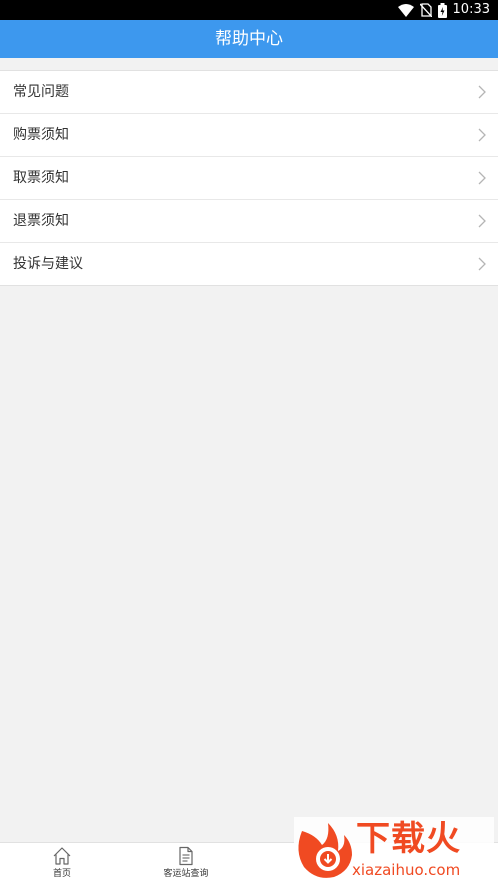 The height and width of the screenshot is (887, 498). I want to click on status-time: 10:33, so click(471, 9).